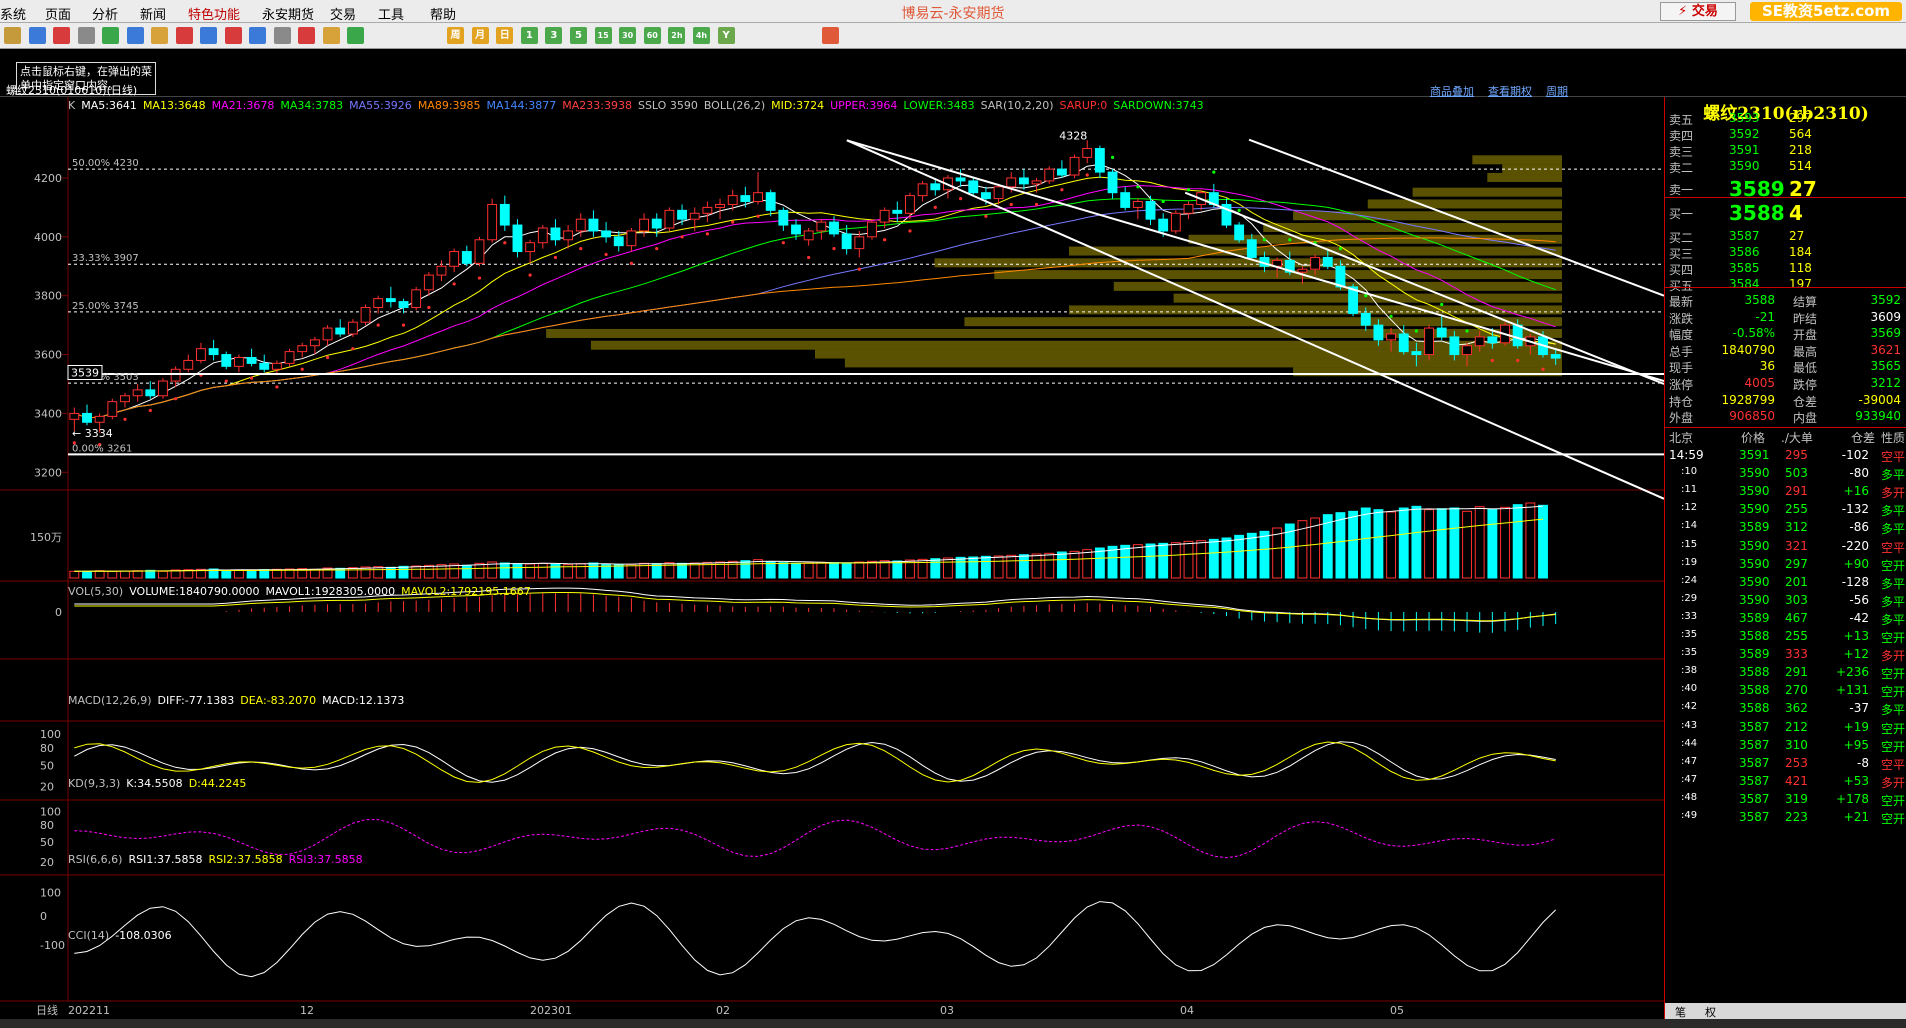 The height and width of the screenshot is (1028, 1906). I want to click on period-button: 30, so click(628, 35).